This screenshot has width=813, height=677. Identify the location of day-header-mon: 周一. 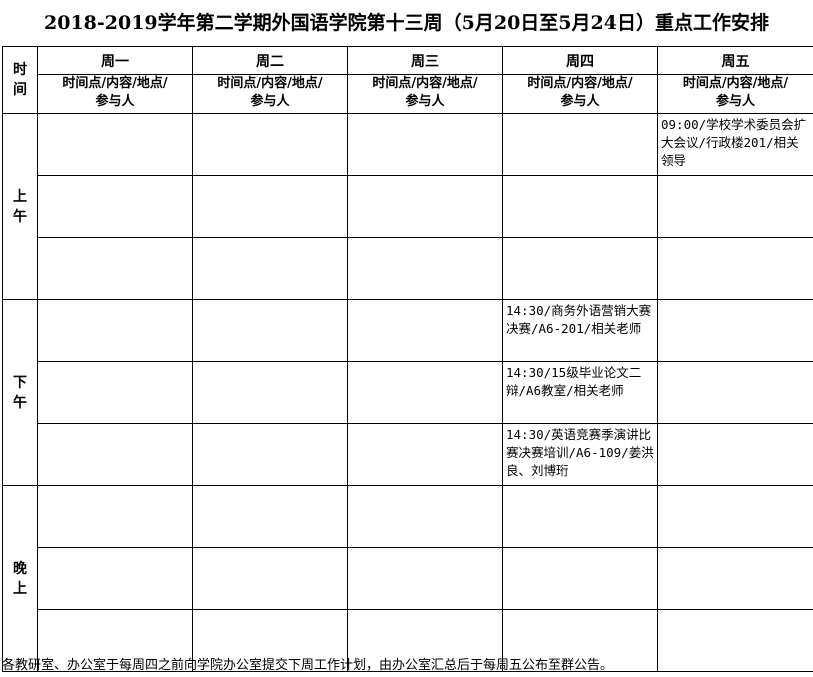
(115, 60).